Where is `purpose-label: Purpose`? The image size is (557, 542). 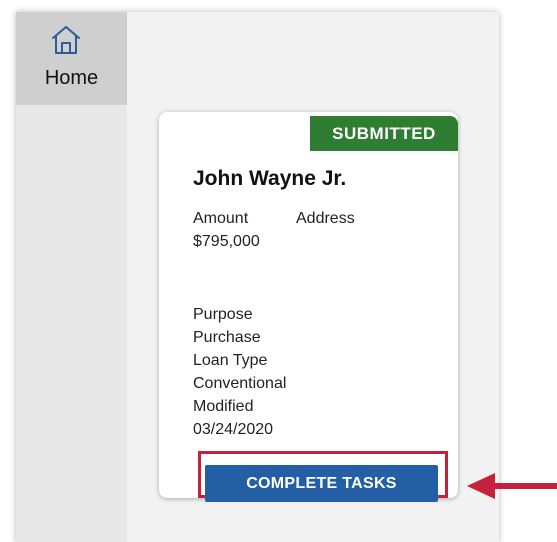
purpose-label: Purpose is located at coordinates (223, 314).